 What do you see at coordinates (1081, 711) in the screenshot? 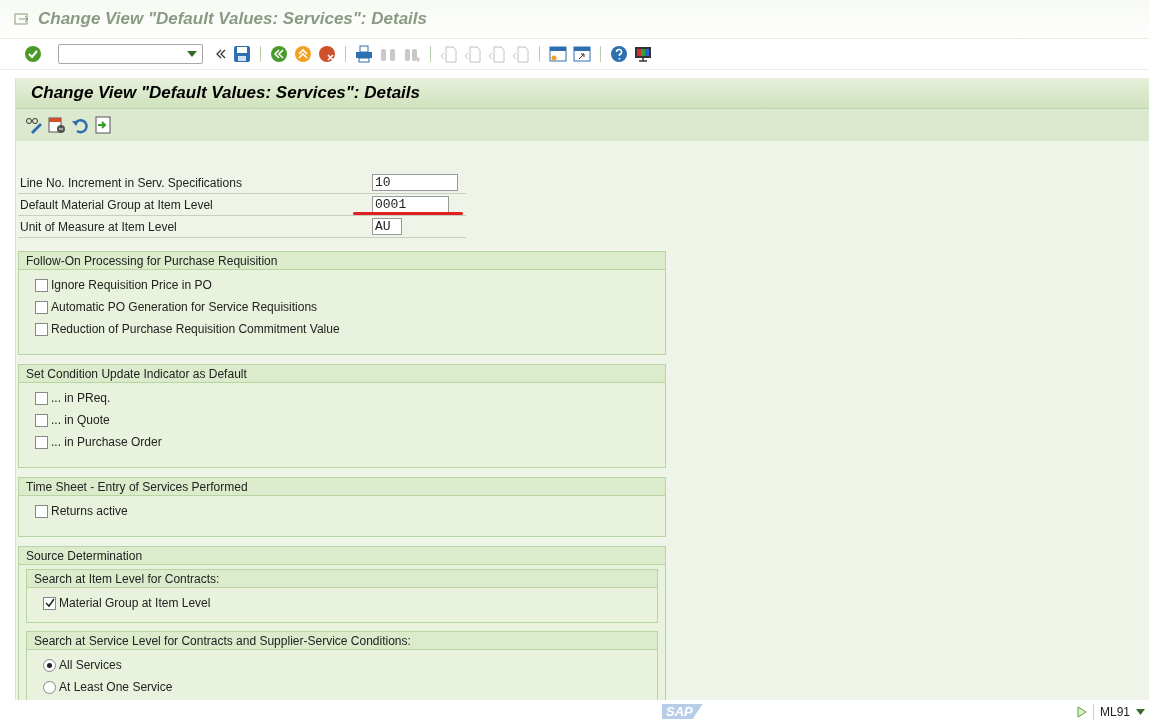
I see `play-icon` at bounding box center [1081, 711].